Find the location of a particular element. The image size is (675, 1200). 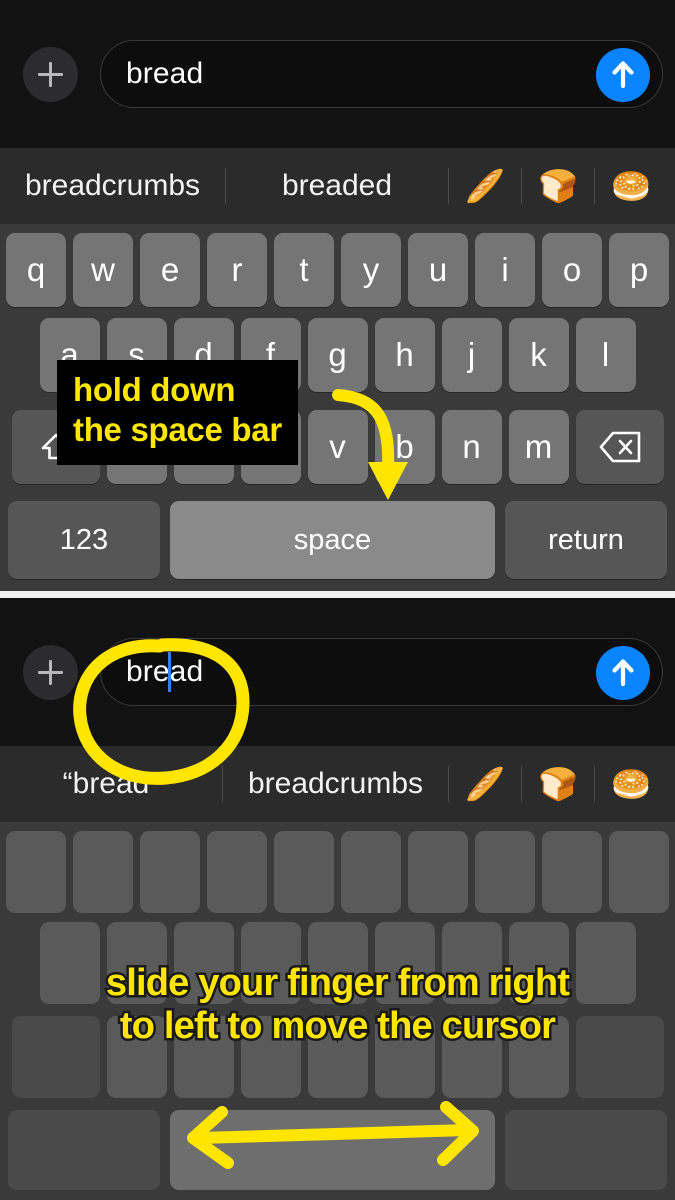

annotation-line-2: to left to move the cursor is located at coordinates (337, 1025).